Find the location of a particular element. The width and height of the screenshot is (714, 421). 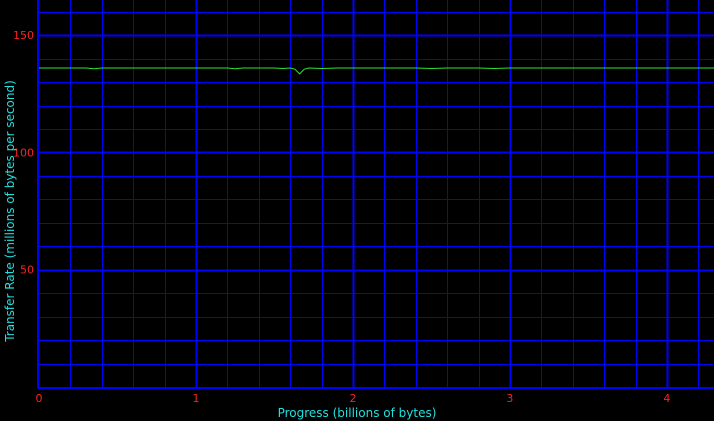

transfer-rate-line is located at coordinates (376, 71).